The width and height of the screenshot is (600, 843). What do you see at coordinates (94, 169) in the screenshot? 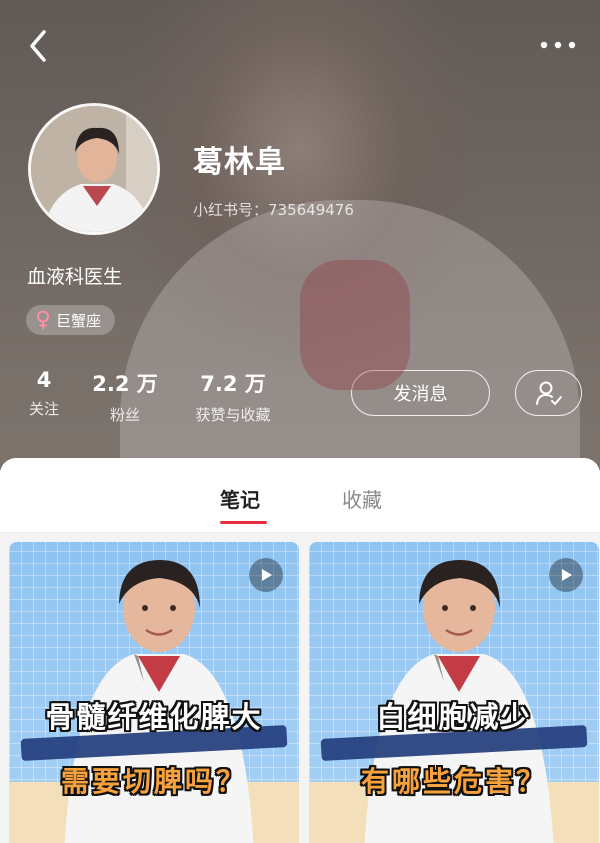
I see `avatar` at bounding box center [94, 169].